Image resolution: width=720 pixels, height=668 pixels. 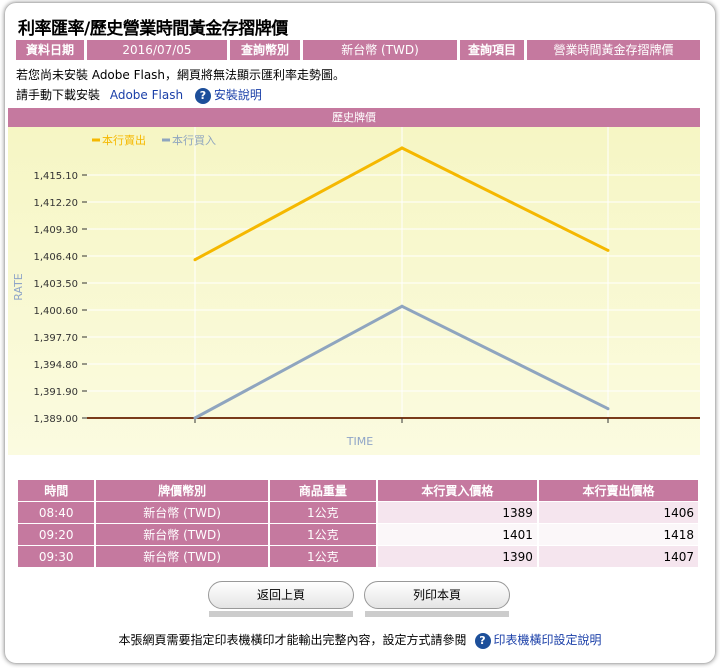 What do you see at coordinates (322, 490) in the screenshot?
I see `column-header: 商品重量` at bounding box center [322, 490].